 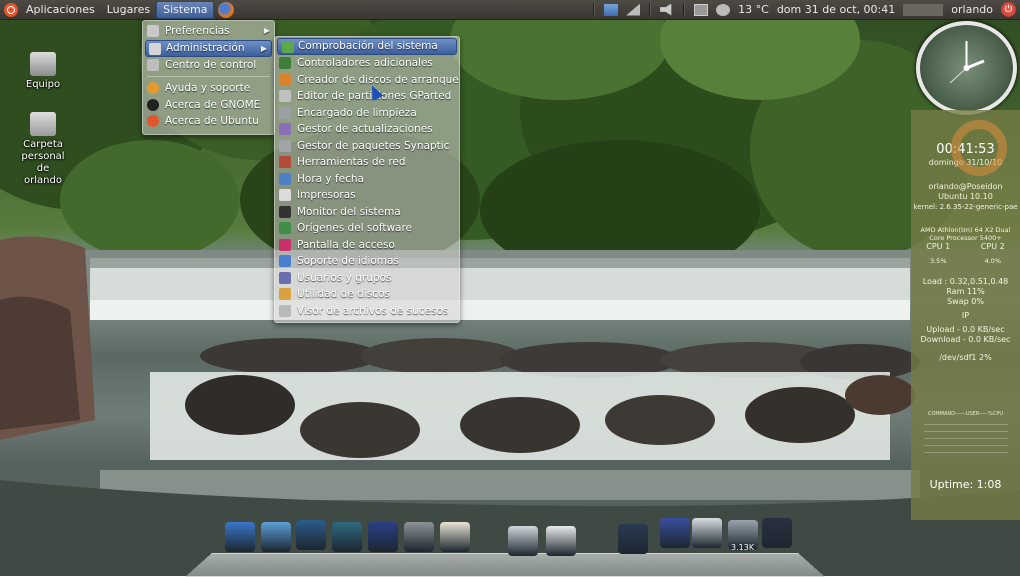 I want to click on admin-menu-item: Encargado de limpieza, so click(x=367, y=113).